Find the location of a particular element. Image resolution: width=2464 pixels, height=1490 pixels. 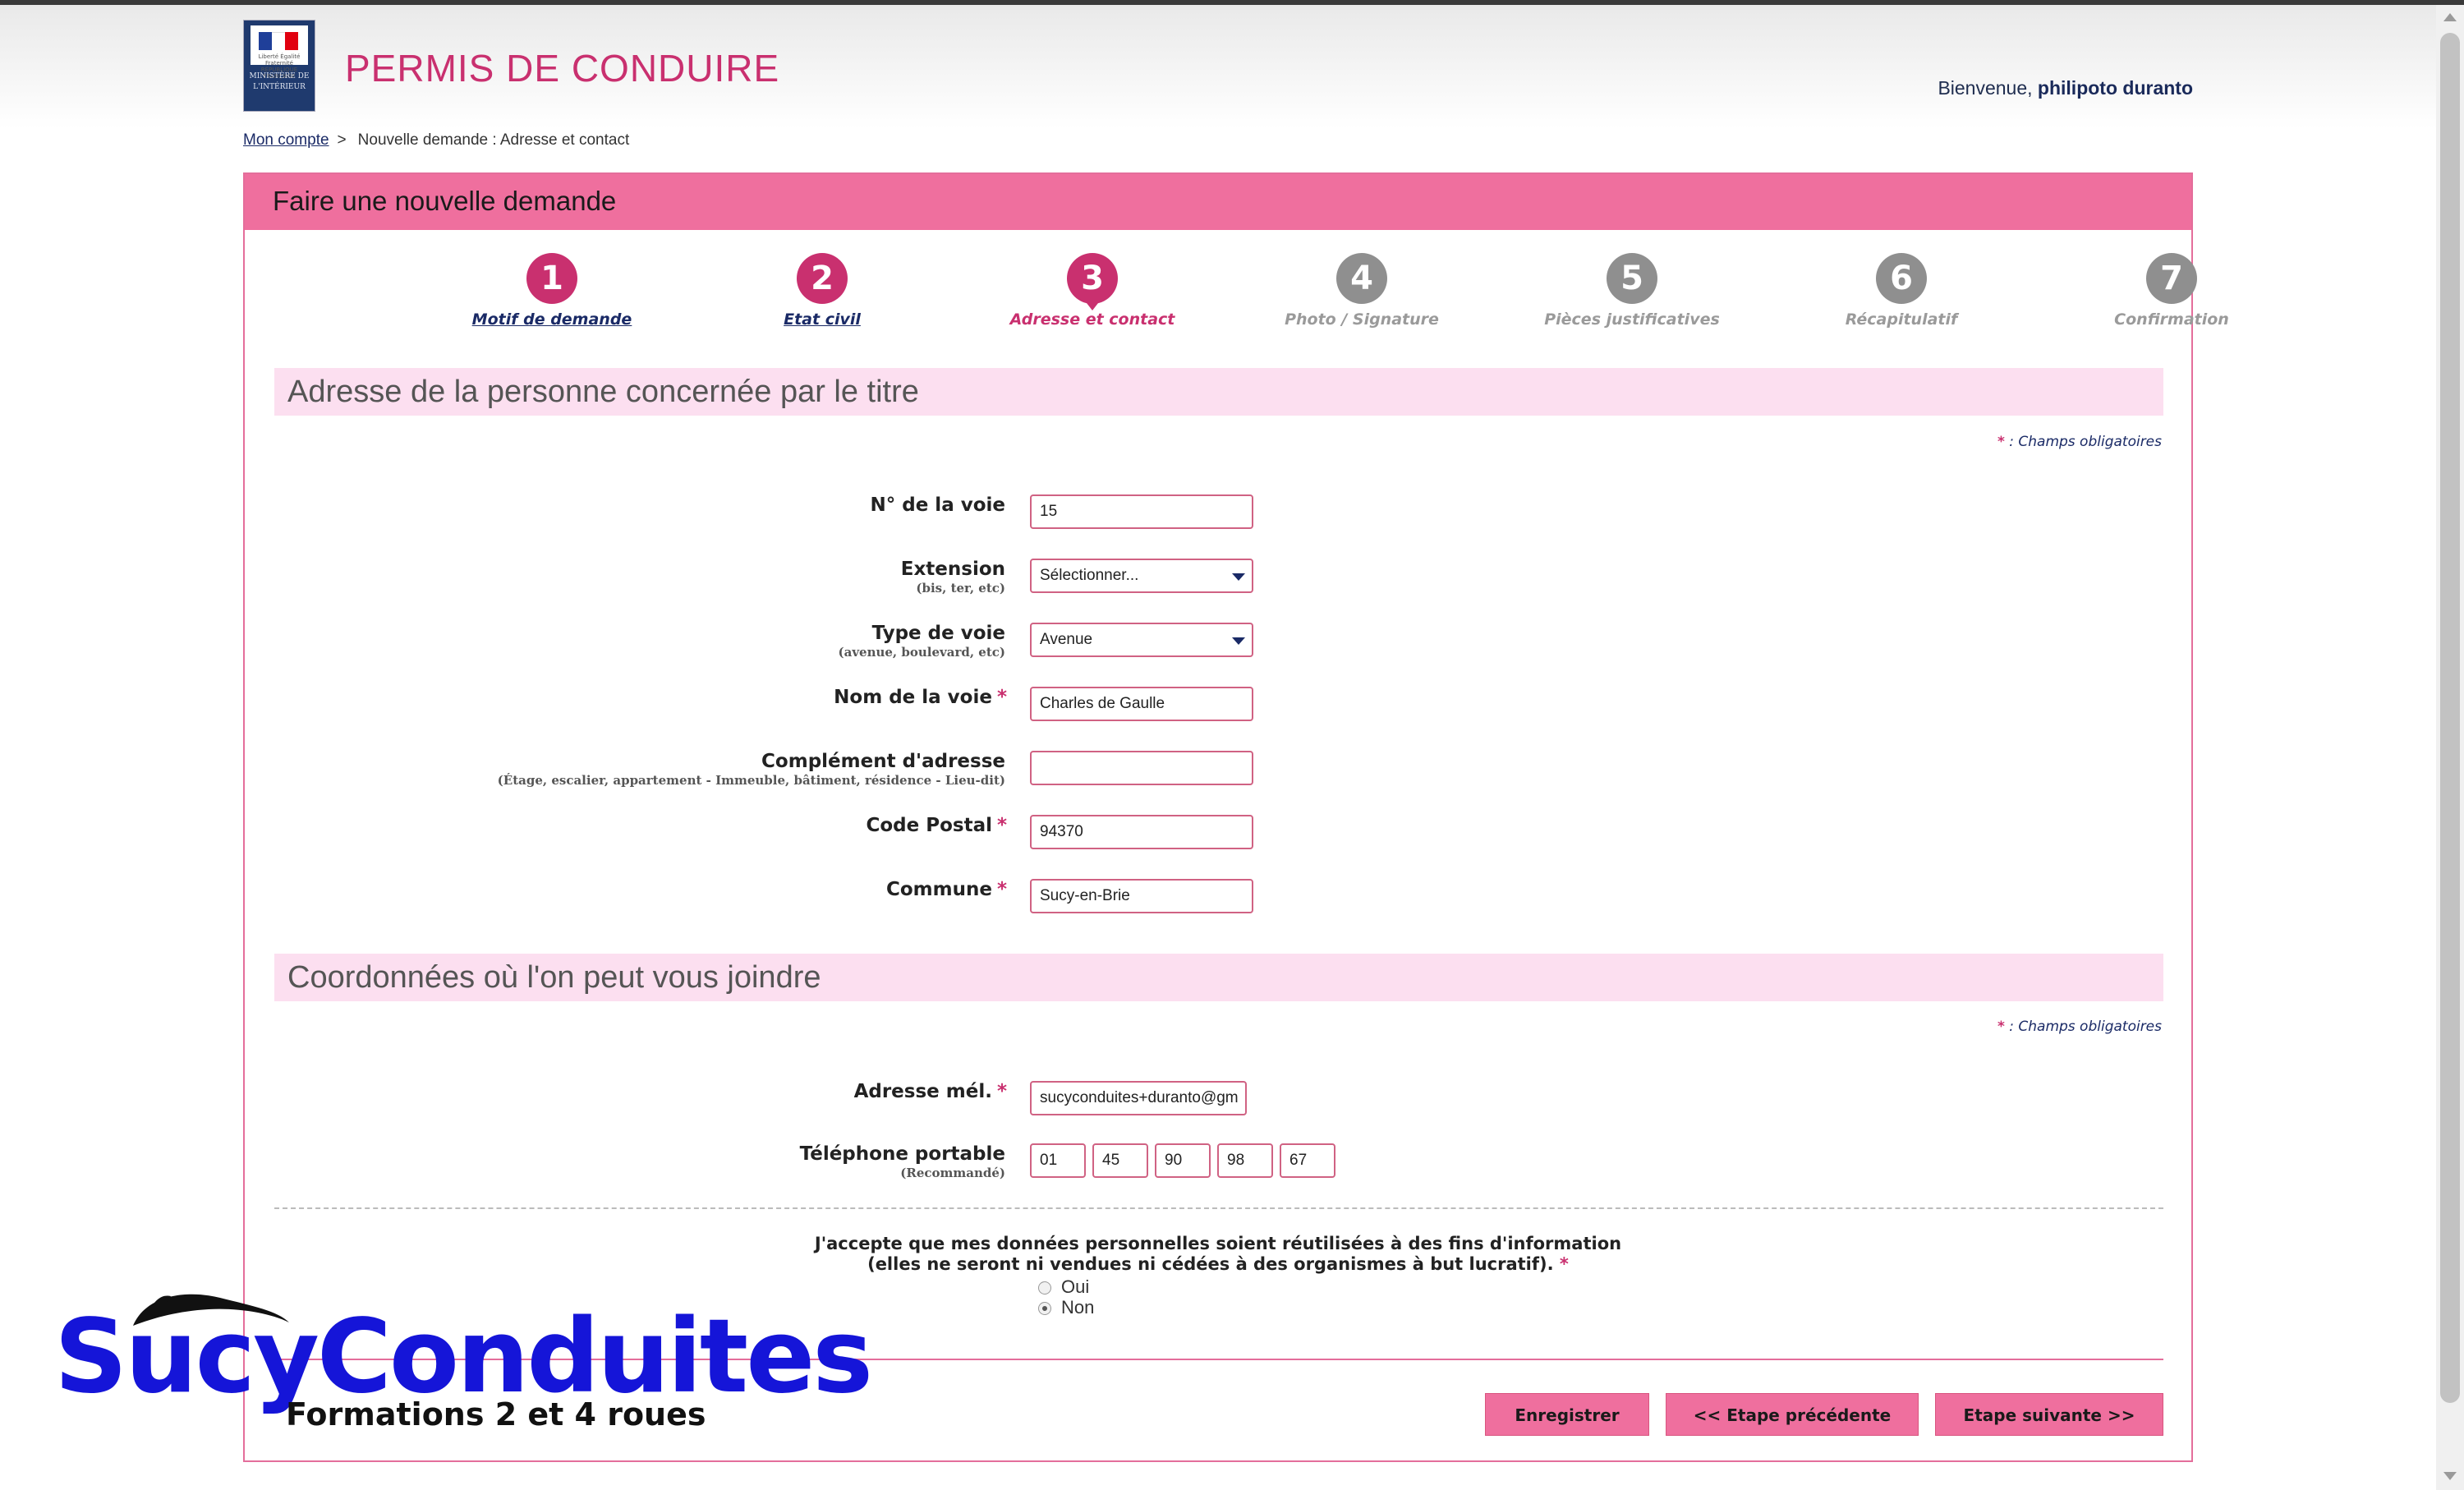

welcome-prefix: Bienvenue, is located at coordinates (1985, 88).